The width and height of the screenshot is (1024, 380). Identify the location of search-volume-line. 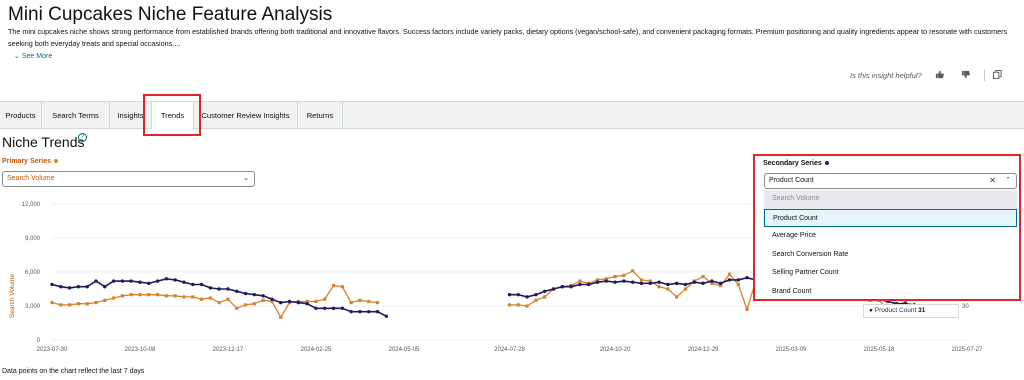
(214, 301).